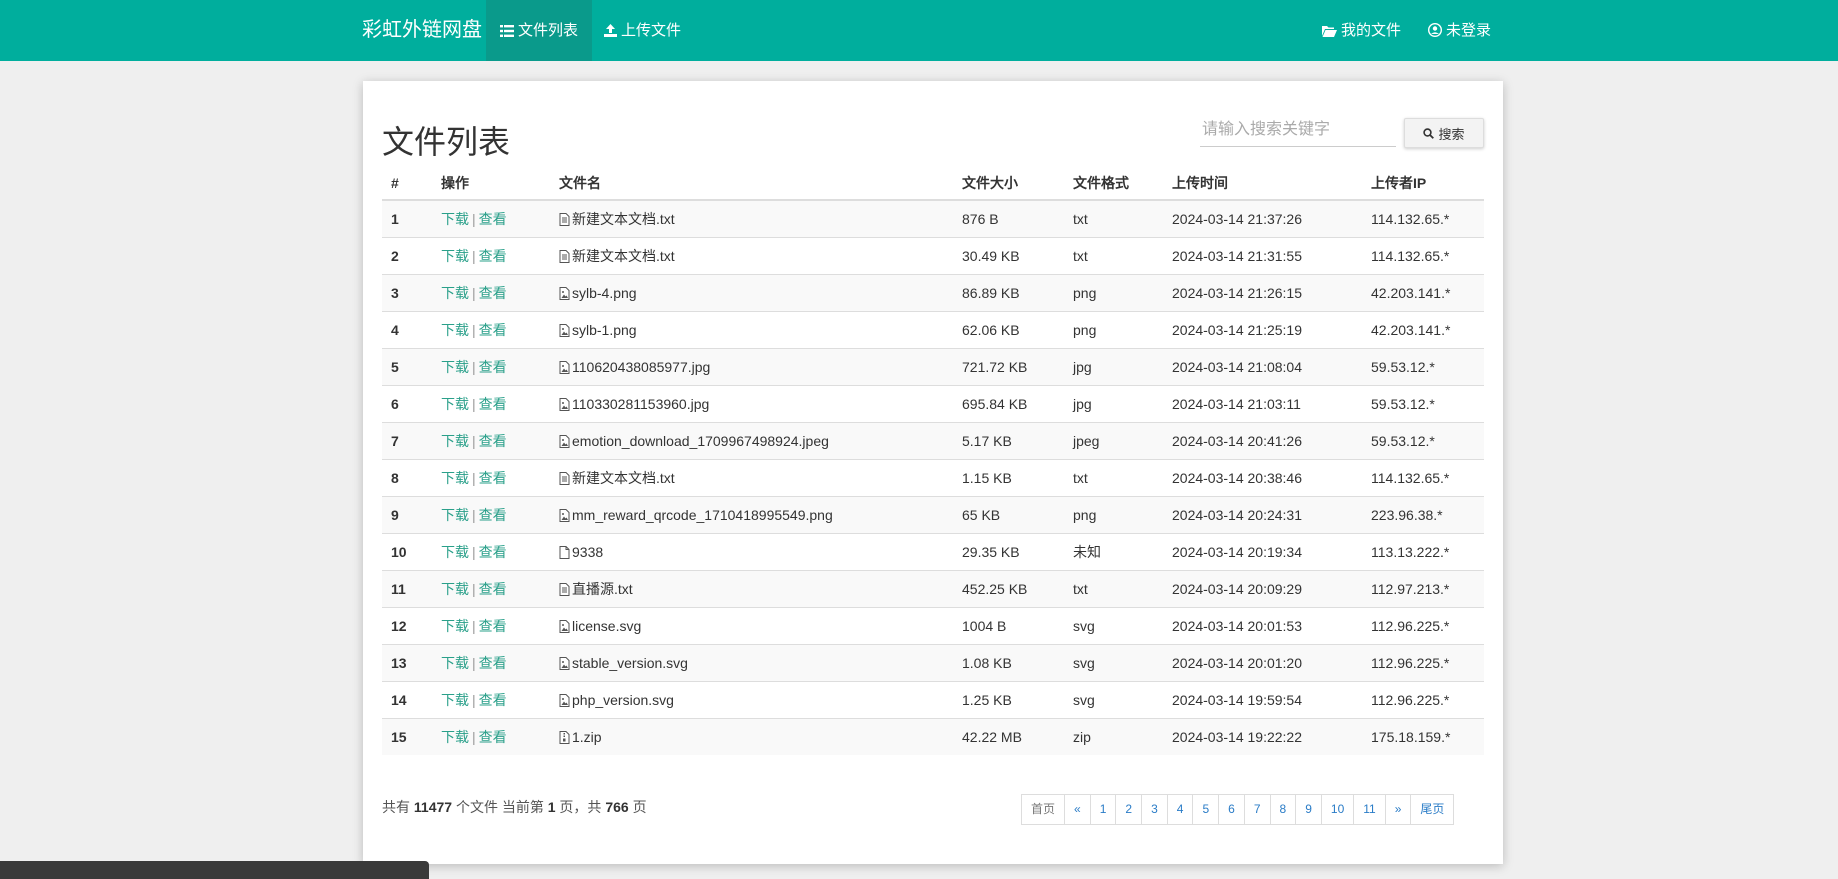  Describe the element at coordinates (1231, 809) in the screenshot. I see `page-link-7: 6` at that location.